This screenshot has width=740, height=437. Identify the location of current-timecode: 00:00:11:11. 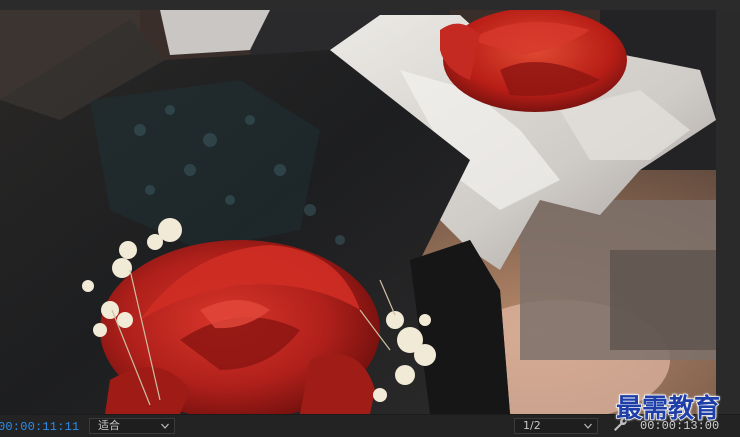
(39, 427).